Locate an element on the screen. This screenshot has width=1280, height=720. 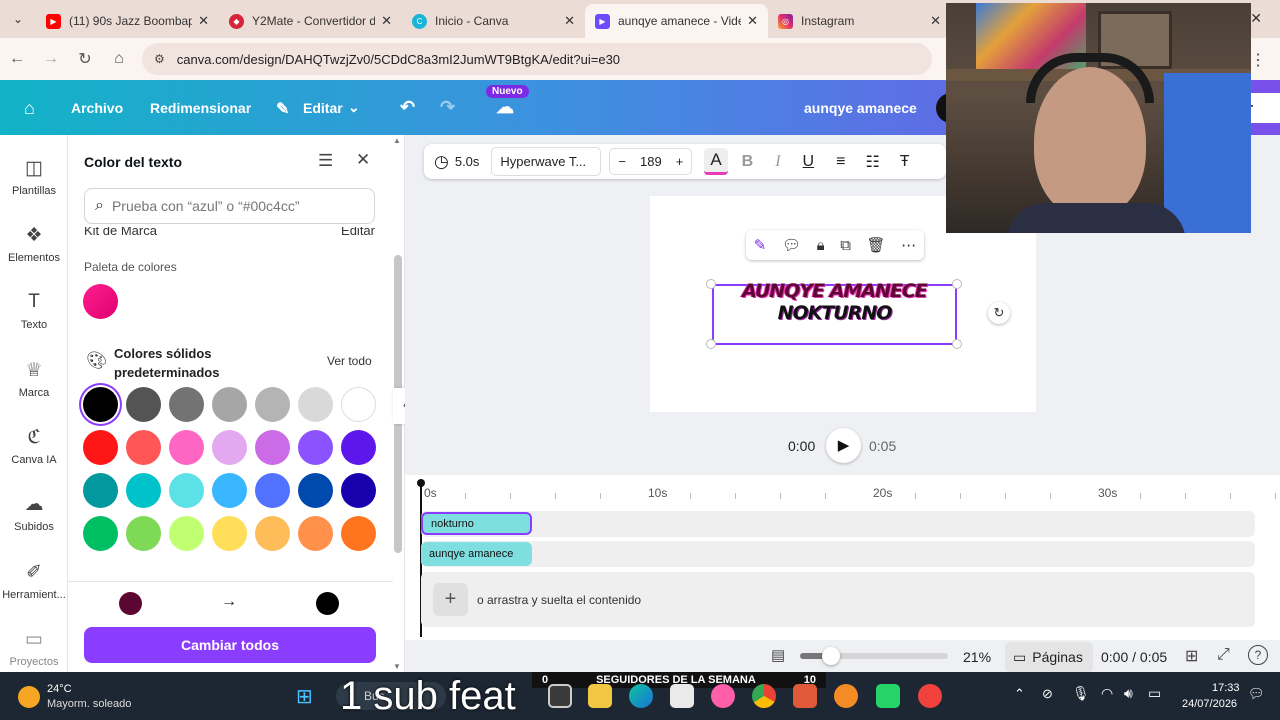
zoom-slider-knob is located at coordinates (831, 656).